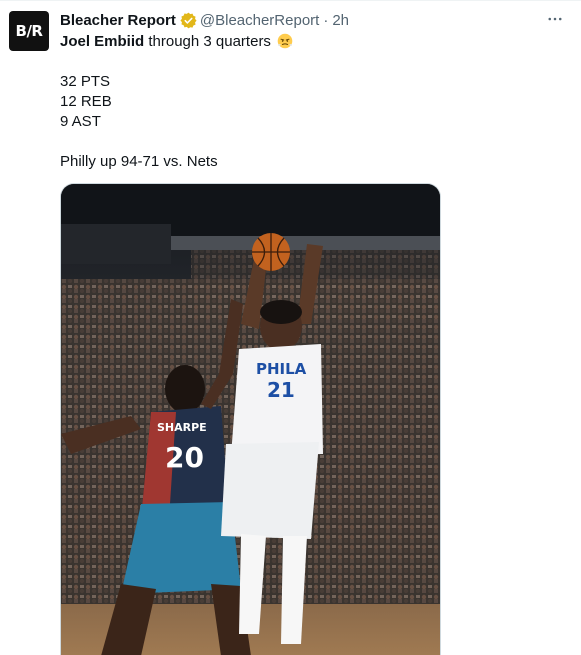 The height and width of the screenshot is (655, 581). What do you see at coordinates (80, 121) in the screenshot?
I see `stat-assists: 9 AST` at bounding box center [80, 121].